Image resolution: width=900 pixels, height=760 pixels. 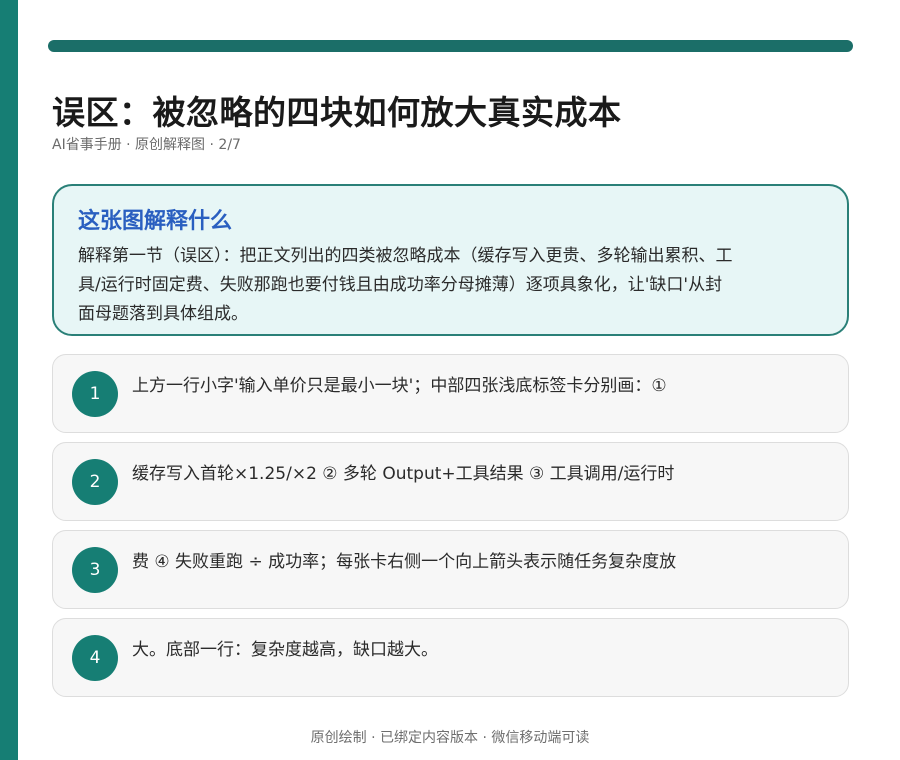 I want to click on footer-note: 原创绘制 · 已绑定内容版本 · 微信移动端可读, so click(x=450, y=738).